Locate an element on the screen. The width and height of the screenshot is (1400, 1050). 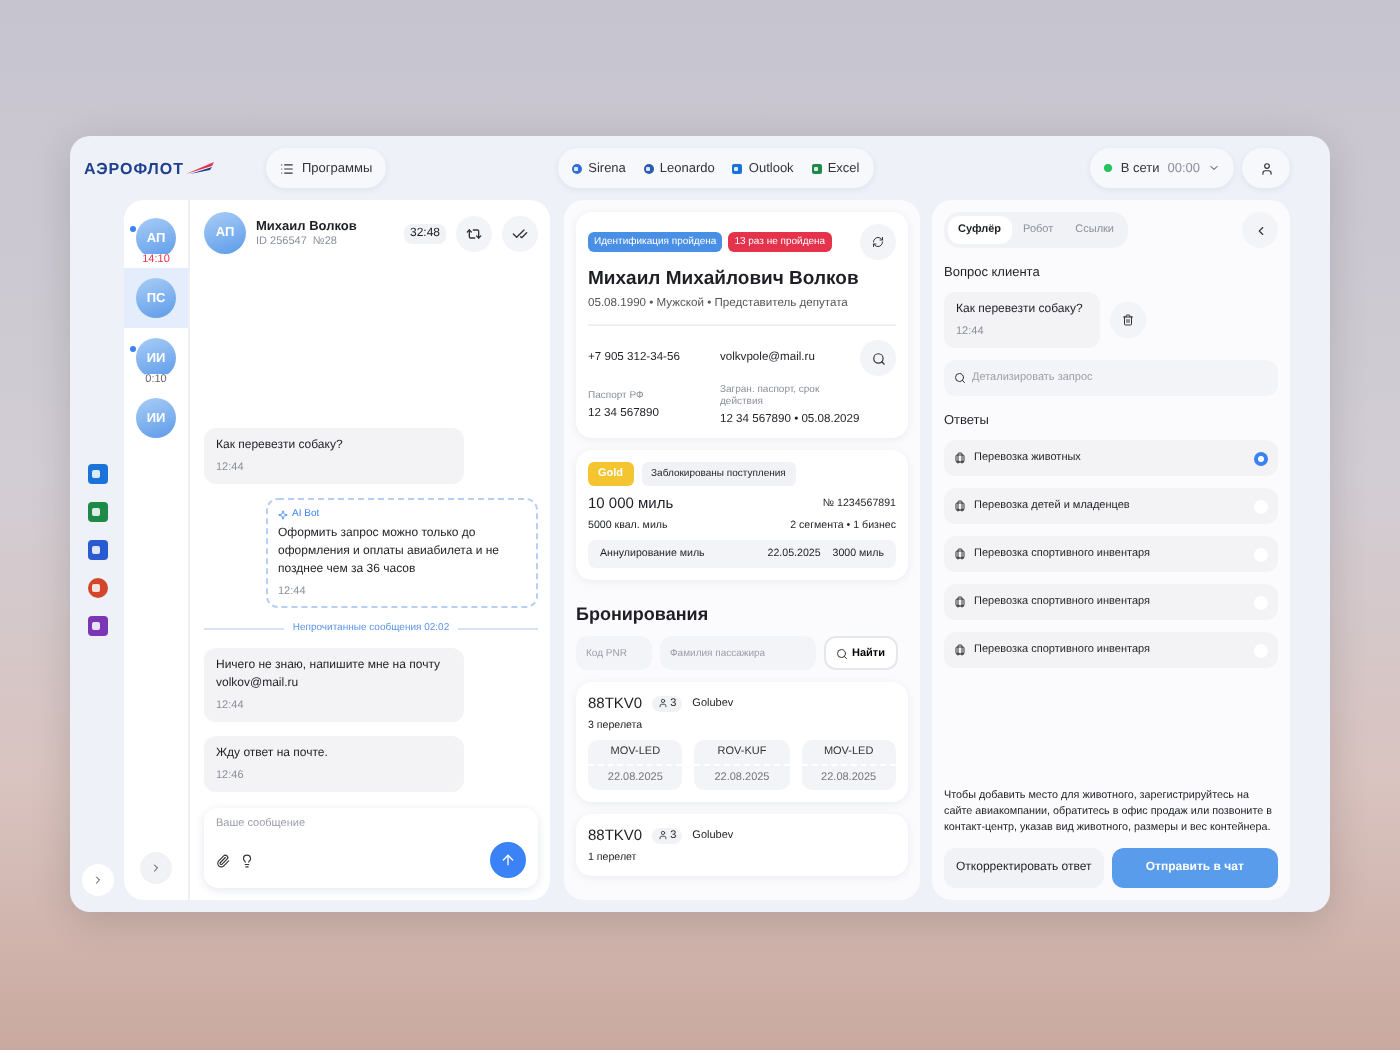
refresh-icon is located at coordinates (878, 242).